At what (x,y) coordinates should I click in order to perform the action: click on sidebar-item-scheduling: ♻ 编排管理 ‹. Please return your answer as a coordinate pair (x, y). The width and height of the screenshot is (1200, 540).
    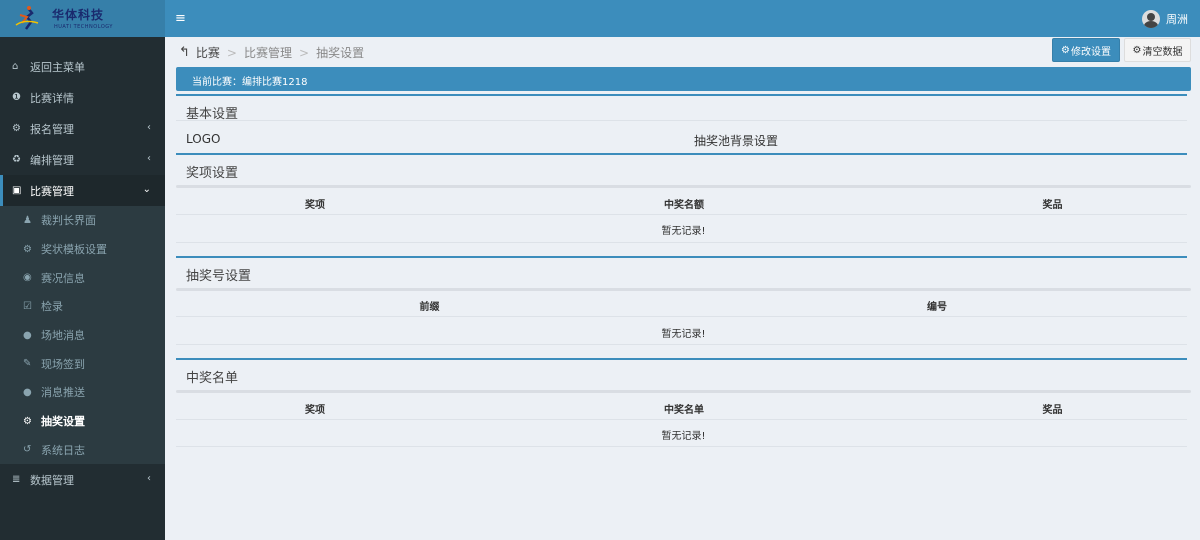
    Looking at the image, I should click on (82, 159).